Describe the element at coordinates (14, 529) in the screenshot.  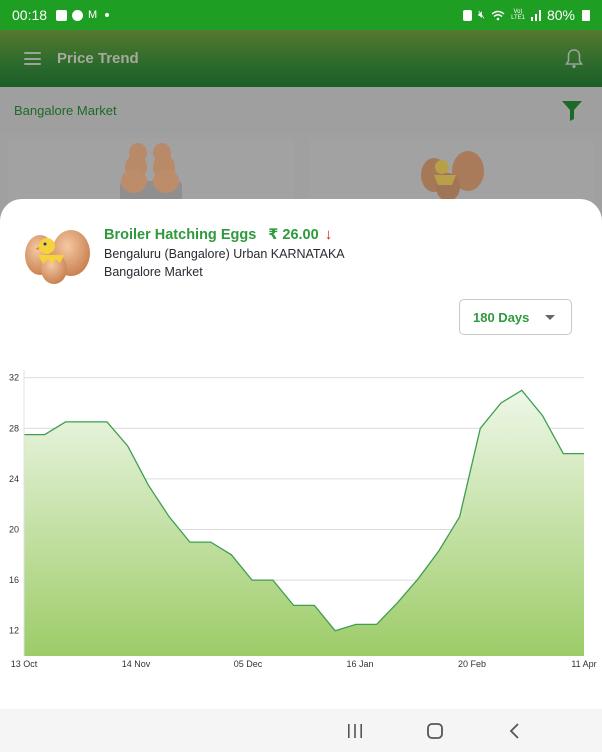
I see `y-tick-label: 20` at that location.